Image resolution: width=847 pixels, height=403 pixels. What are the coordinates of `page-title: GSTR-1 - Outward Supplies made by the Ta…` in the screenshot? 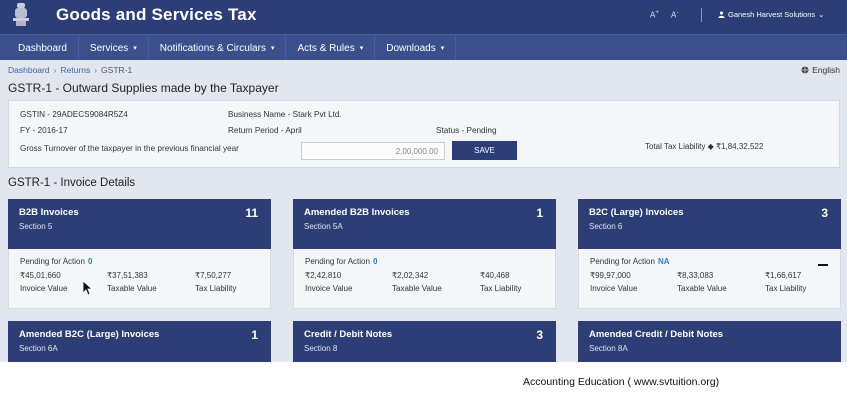 It's located at (143, 88).